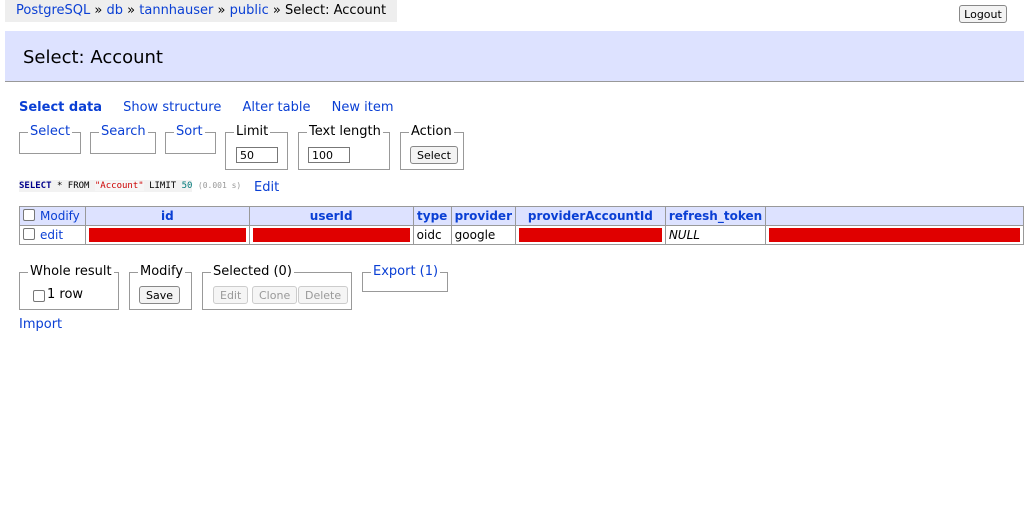 The image size is (1024, 522). What do you see at coordinates (434, 155) in the screenshot?
I see `select-button: Select` at bounding box center [434, 155].